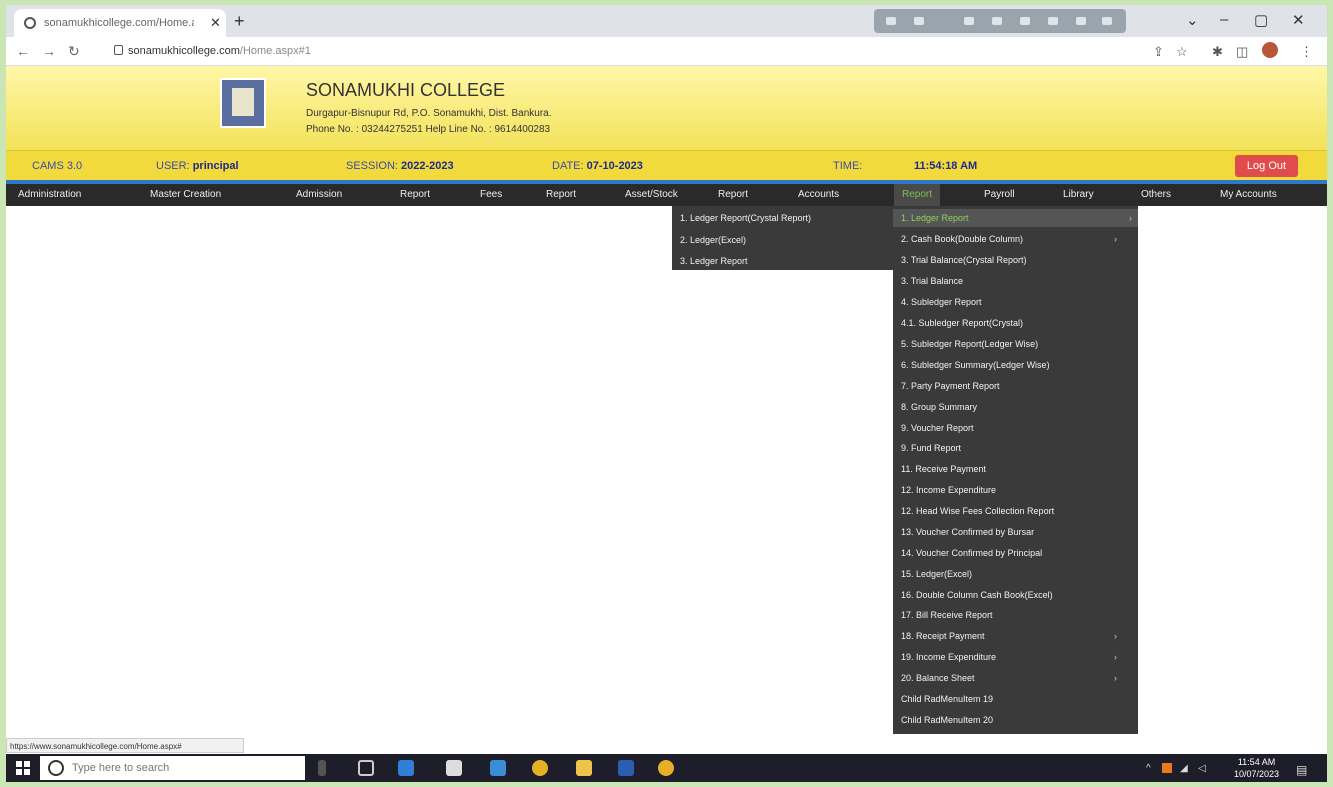 The width and height of the screenshot is (1333, 787). Describe the element at coordinates (498, 768) in the screenshot. I see `mail-icon` at that location.